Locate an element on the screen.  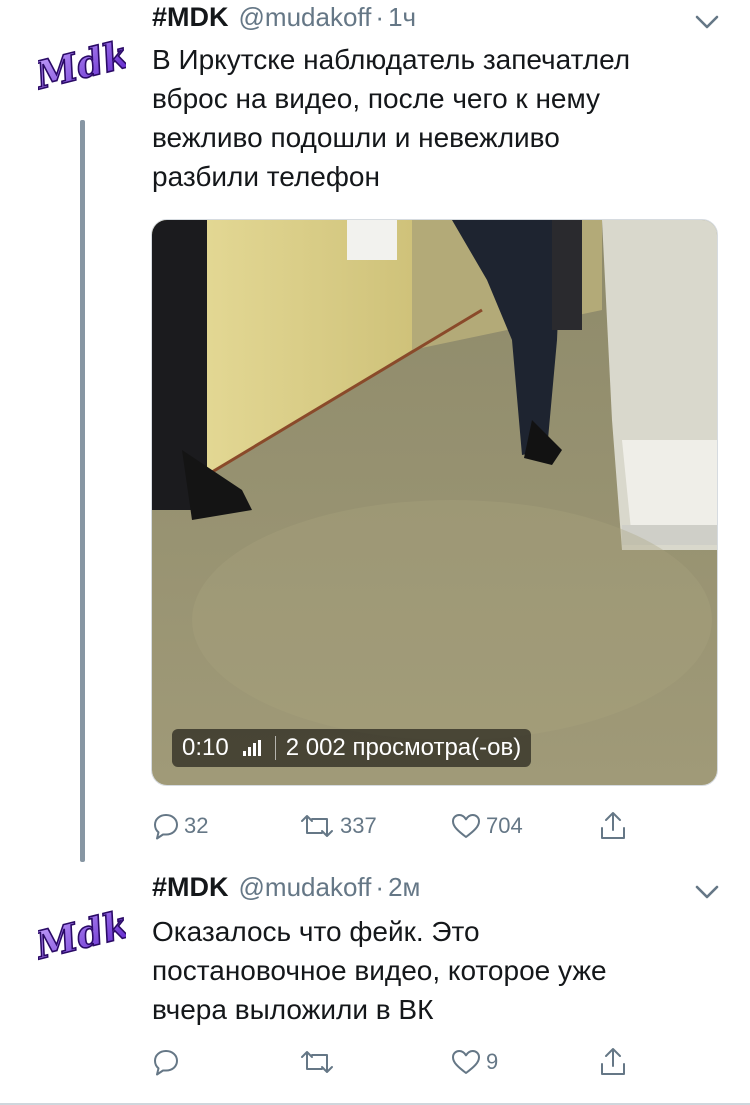
views-bars-icon is located at coordinates (251, 748).